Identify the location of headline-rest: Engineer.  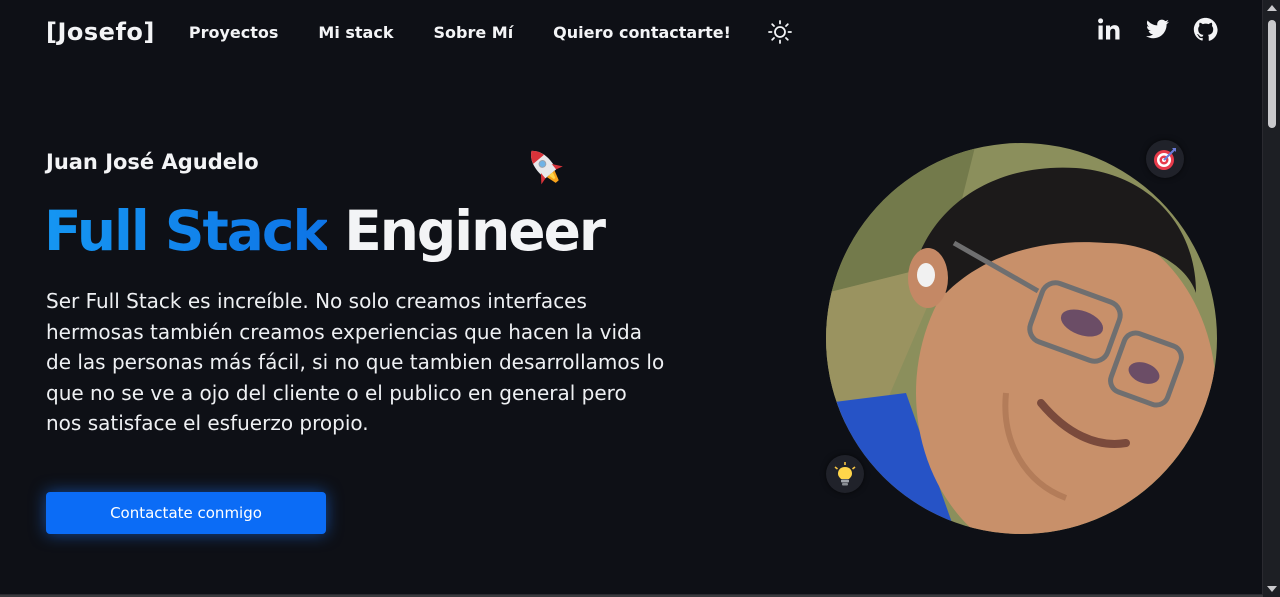
(475, 231).